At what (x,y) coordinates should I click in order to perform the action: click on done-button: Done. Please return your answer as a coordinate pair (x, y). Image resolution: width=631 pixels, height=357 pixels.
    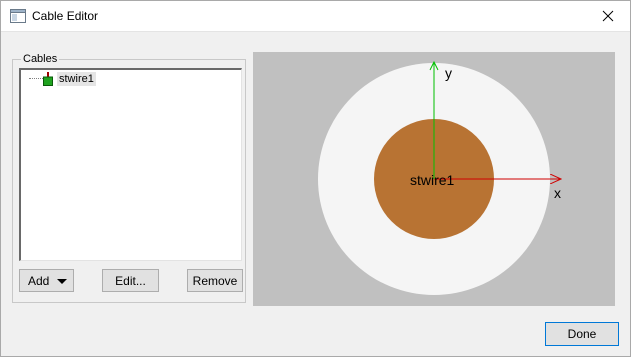
    Looking at the image, I should click on (582, 334).